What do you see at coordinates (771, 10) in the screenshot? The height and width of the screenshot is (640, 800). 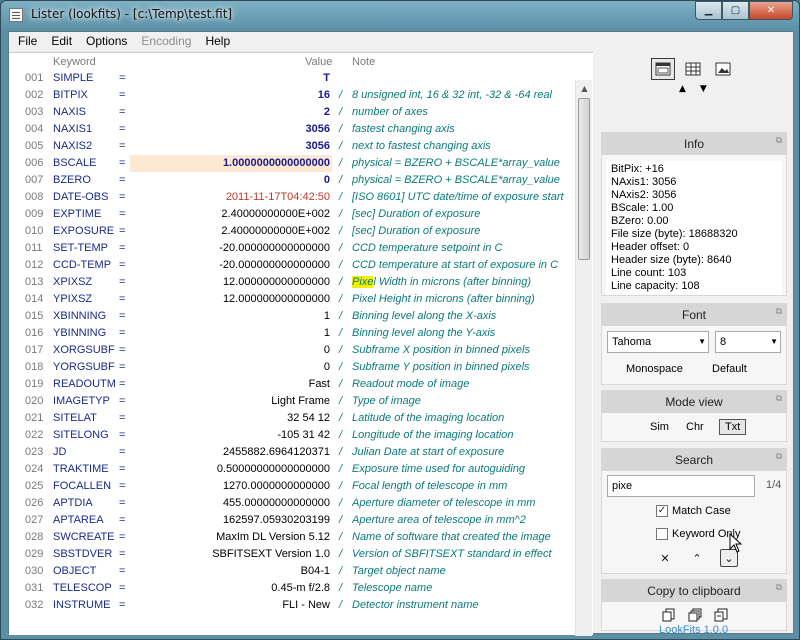 I see `close-button: ✕` at bounding box center [771, 10].